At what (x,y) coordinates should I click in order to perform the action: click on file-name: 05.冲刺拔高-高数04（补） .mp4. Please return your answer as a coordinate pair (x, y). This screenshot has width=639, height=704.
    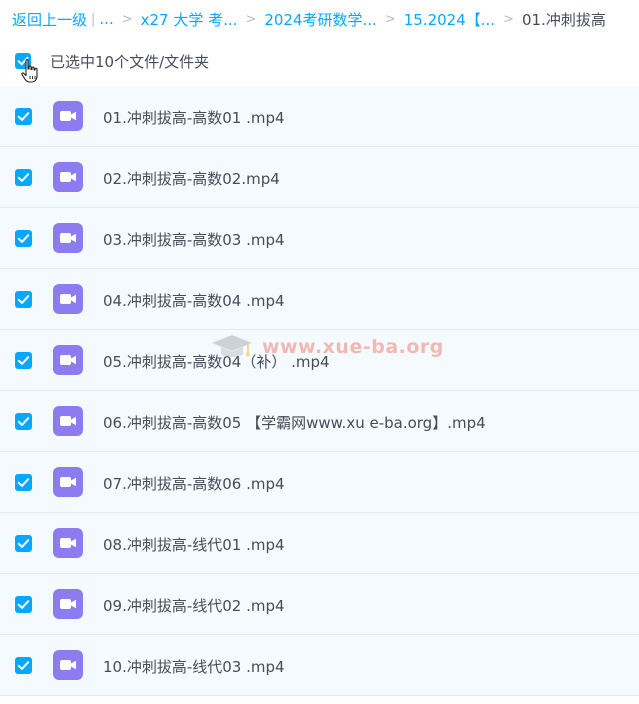
    Looking at the image, I should click on (216, 361).